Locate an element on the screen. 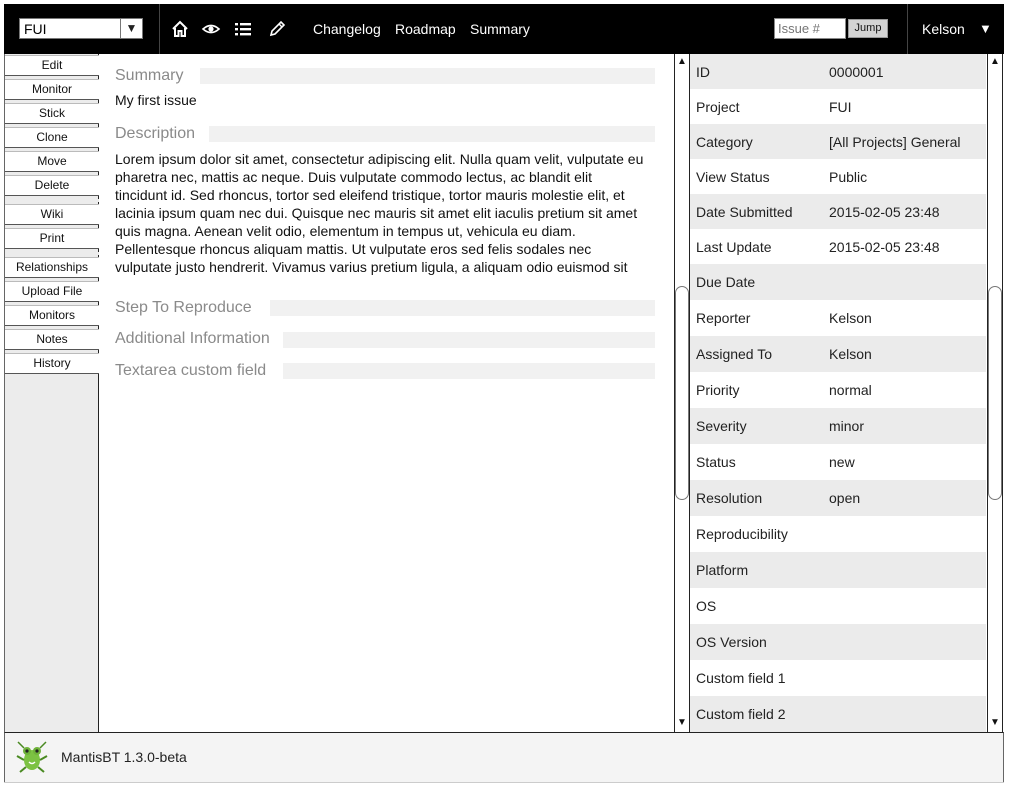  property-row: Resolution open is located at coordinates (838, 498).